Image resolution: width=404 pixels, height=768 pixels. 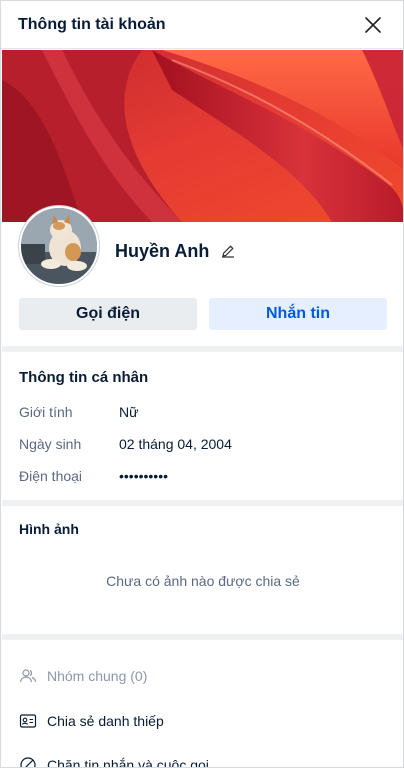 What do you see at coordinates (97, 676) in the screenshot?
I see `menu-item-label: Nhóm chung (0)` at bounding box center [97, 676].